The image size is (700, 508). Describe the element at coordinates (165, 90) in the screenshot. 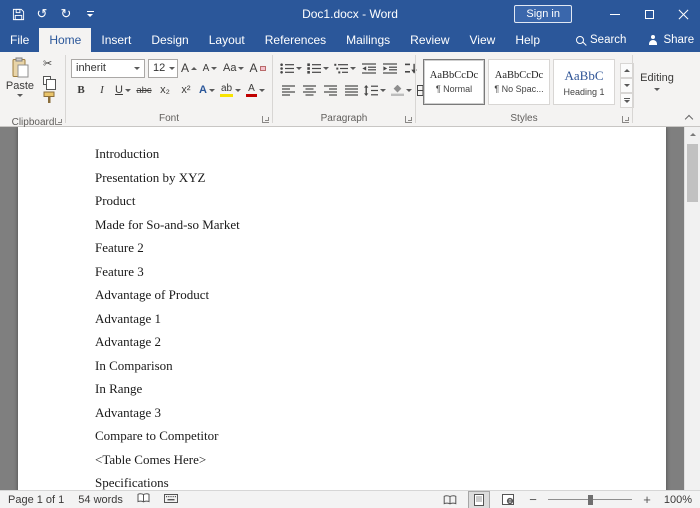

I see `subscript-button: x₂` at that location.